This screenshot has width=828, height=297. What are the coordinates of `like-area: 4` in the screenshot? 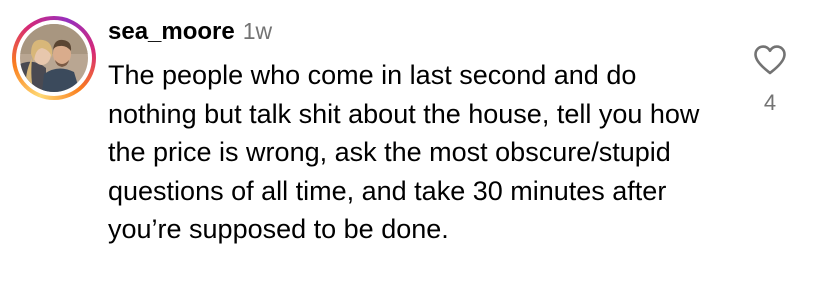 It's located at (770, 80).